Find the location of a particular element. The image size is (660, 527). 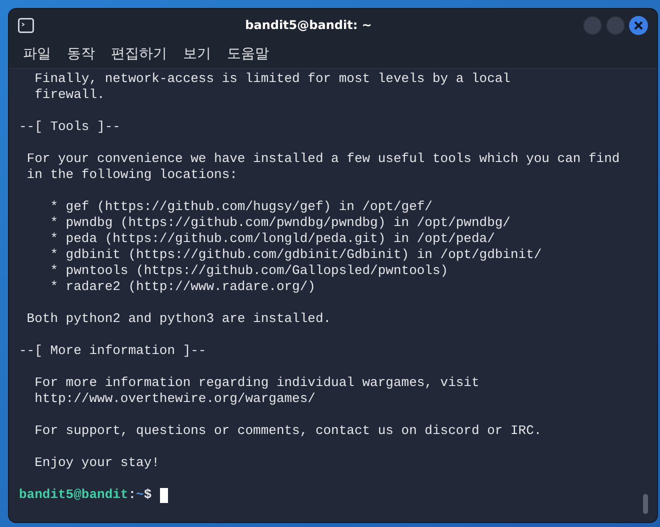

terminal-line: --[ More information ]-- is located at coordinates (112, 351).